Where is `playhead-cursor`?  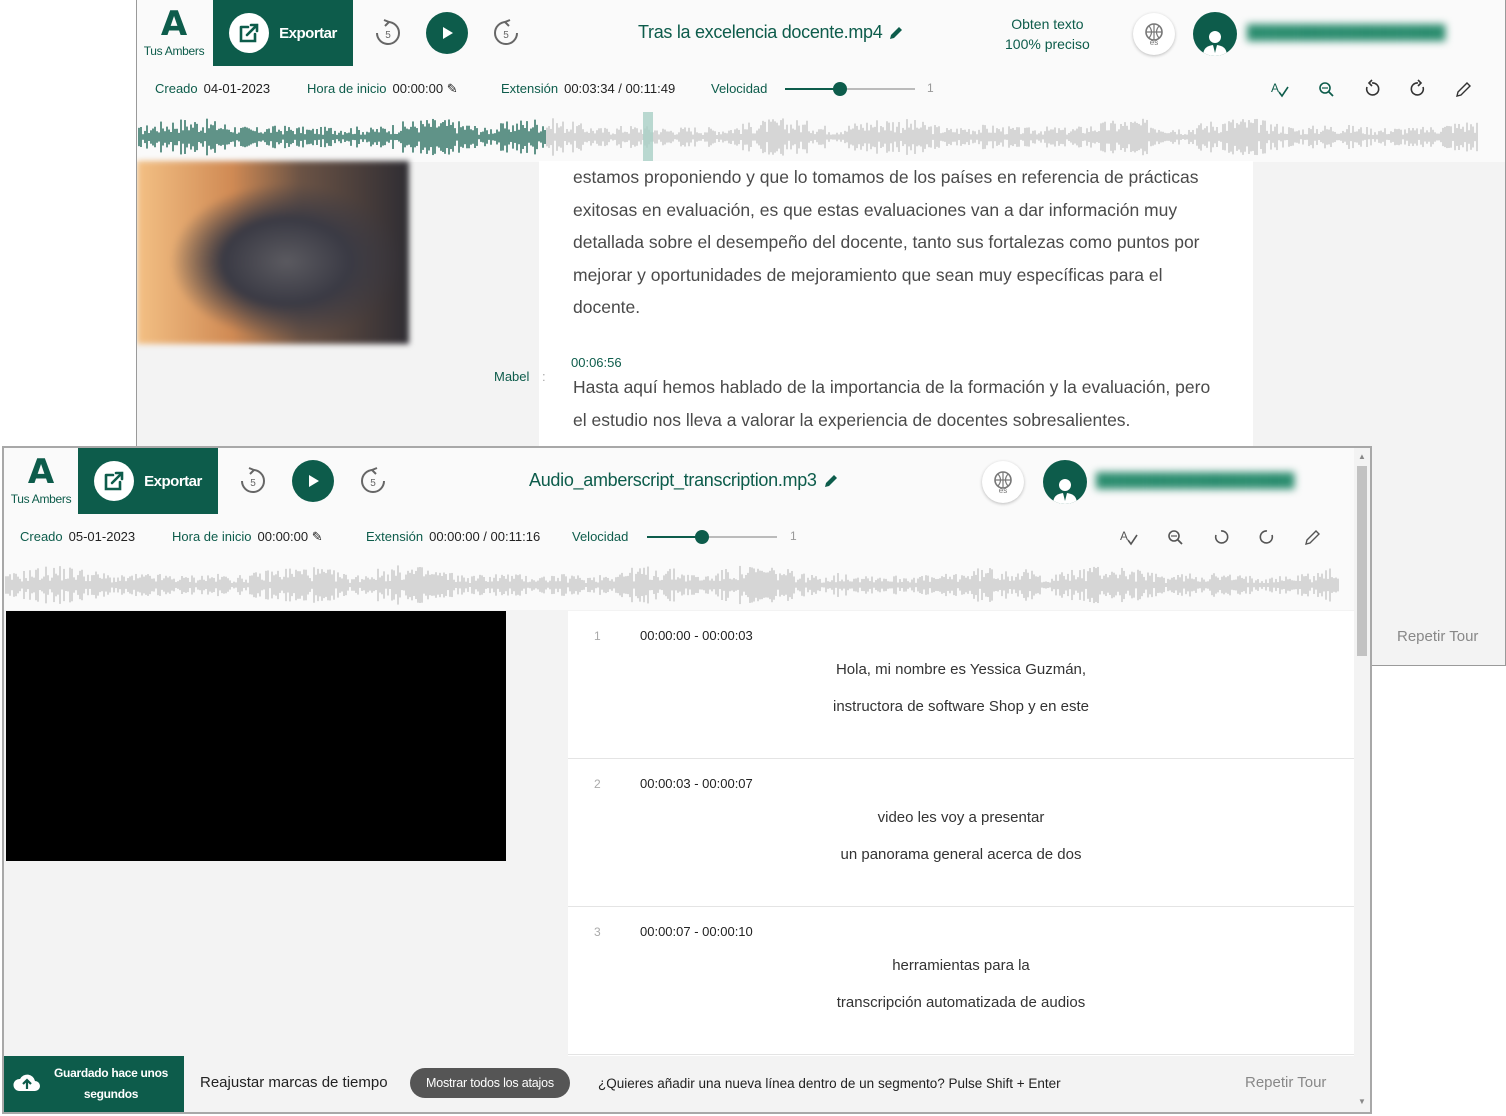
playhead-cursor is located at coordinates (648, 137).